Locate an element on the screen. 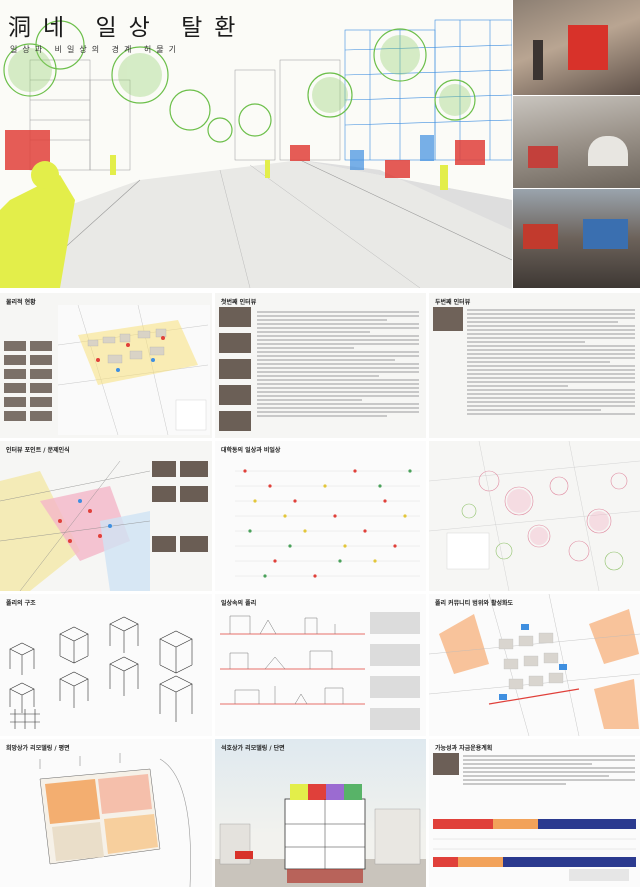 The image size is (640, 887). panel-funding-plan: 가능성과 자금운용계획 is located at coordinates (534, 813).